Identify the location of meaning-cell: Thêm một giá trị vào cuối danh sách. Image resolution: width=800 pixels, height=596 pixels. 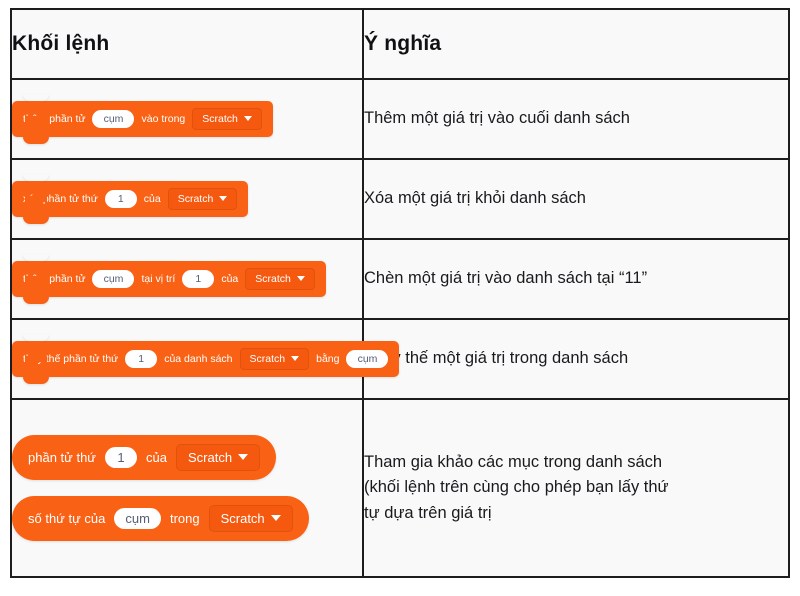
(576, 119).